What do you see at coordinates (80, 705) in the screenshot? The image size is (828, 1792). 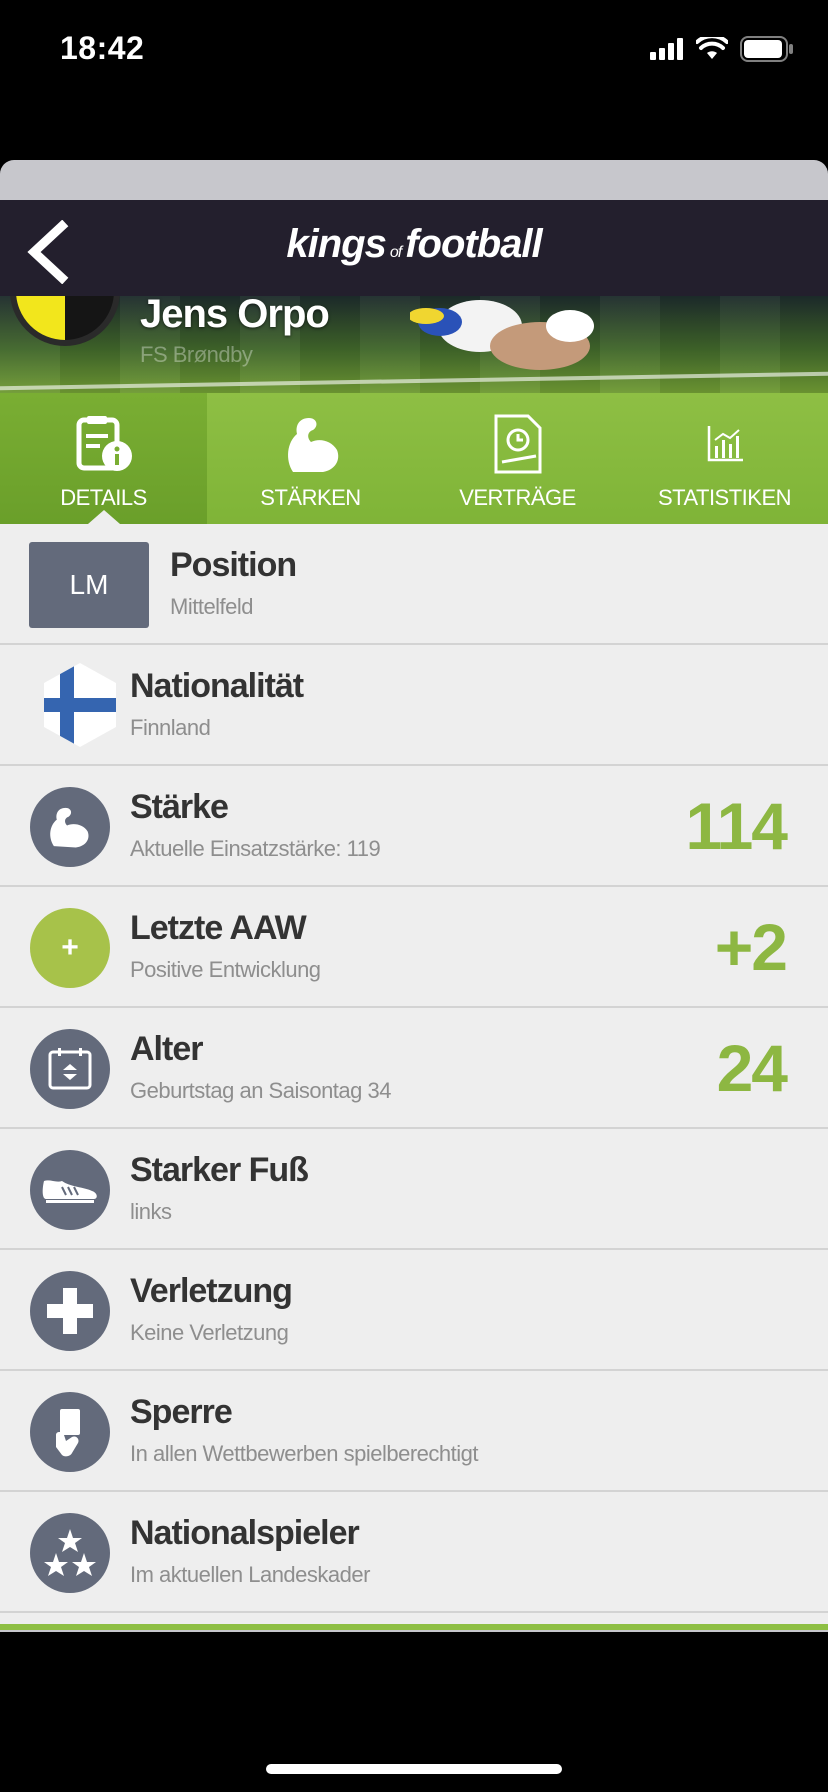 I see `finland-flag-icon` at bounding box center [80, 705].